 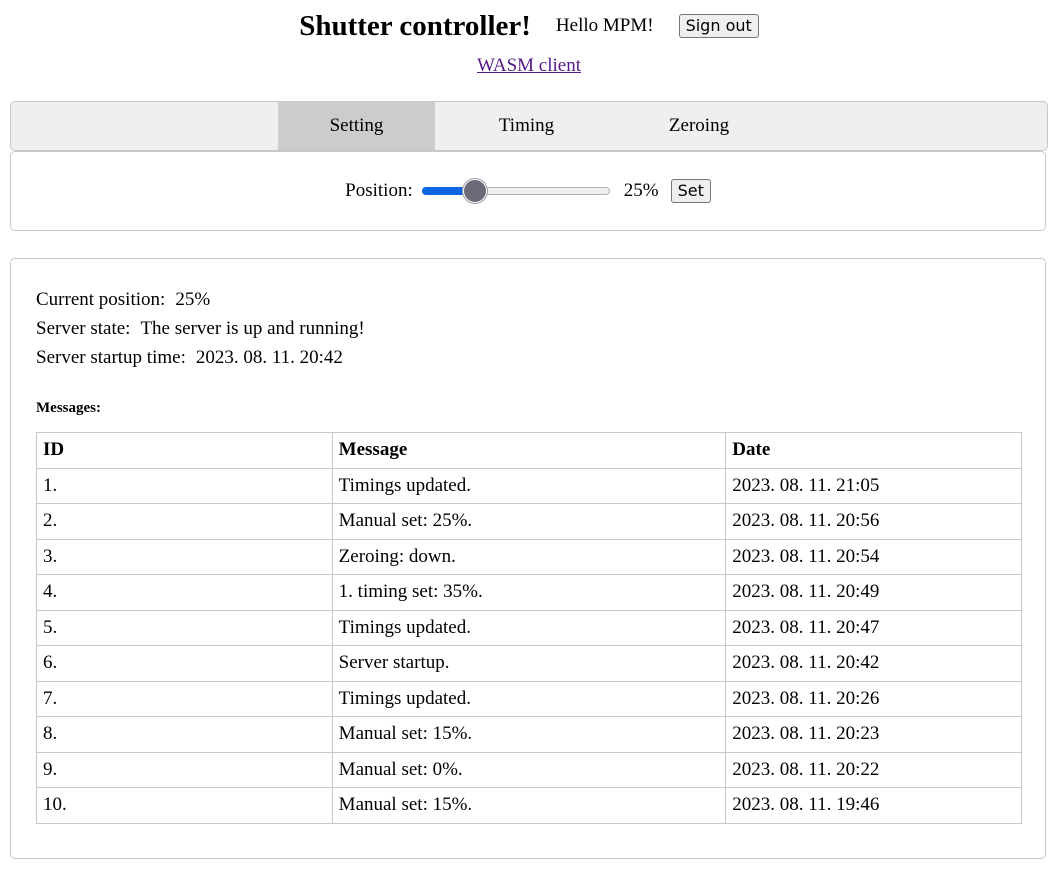 I want to click on tab-bar: Setting Timing Zeroing, so click(x=529, y=126).